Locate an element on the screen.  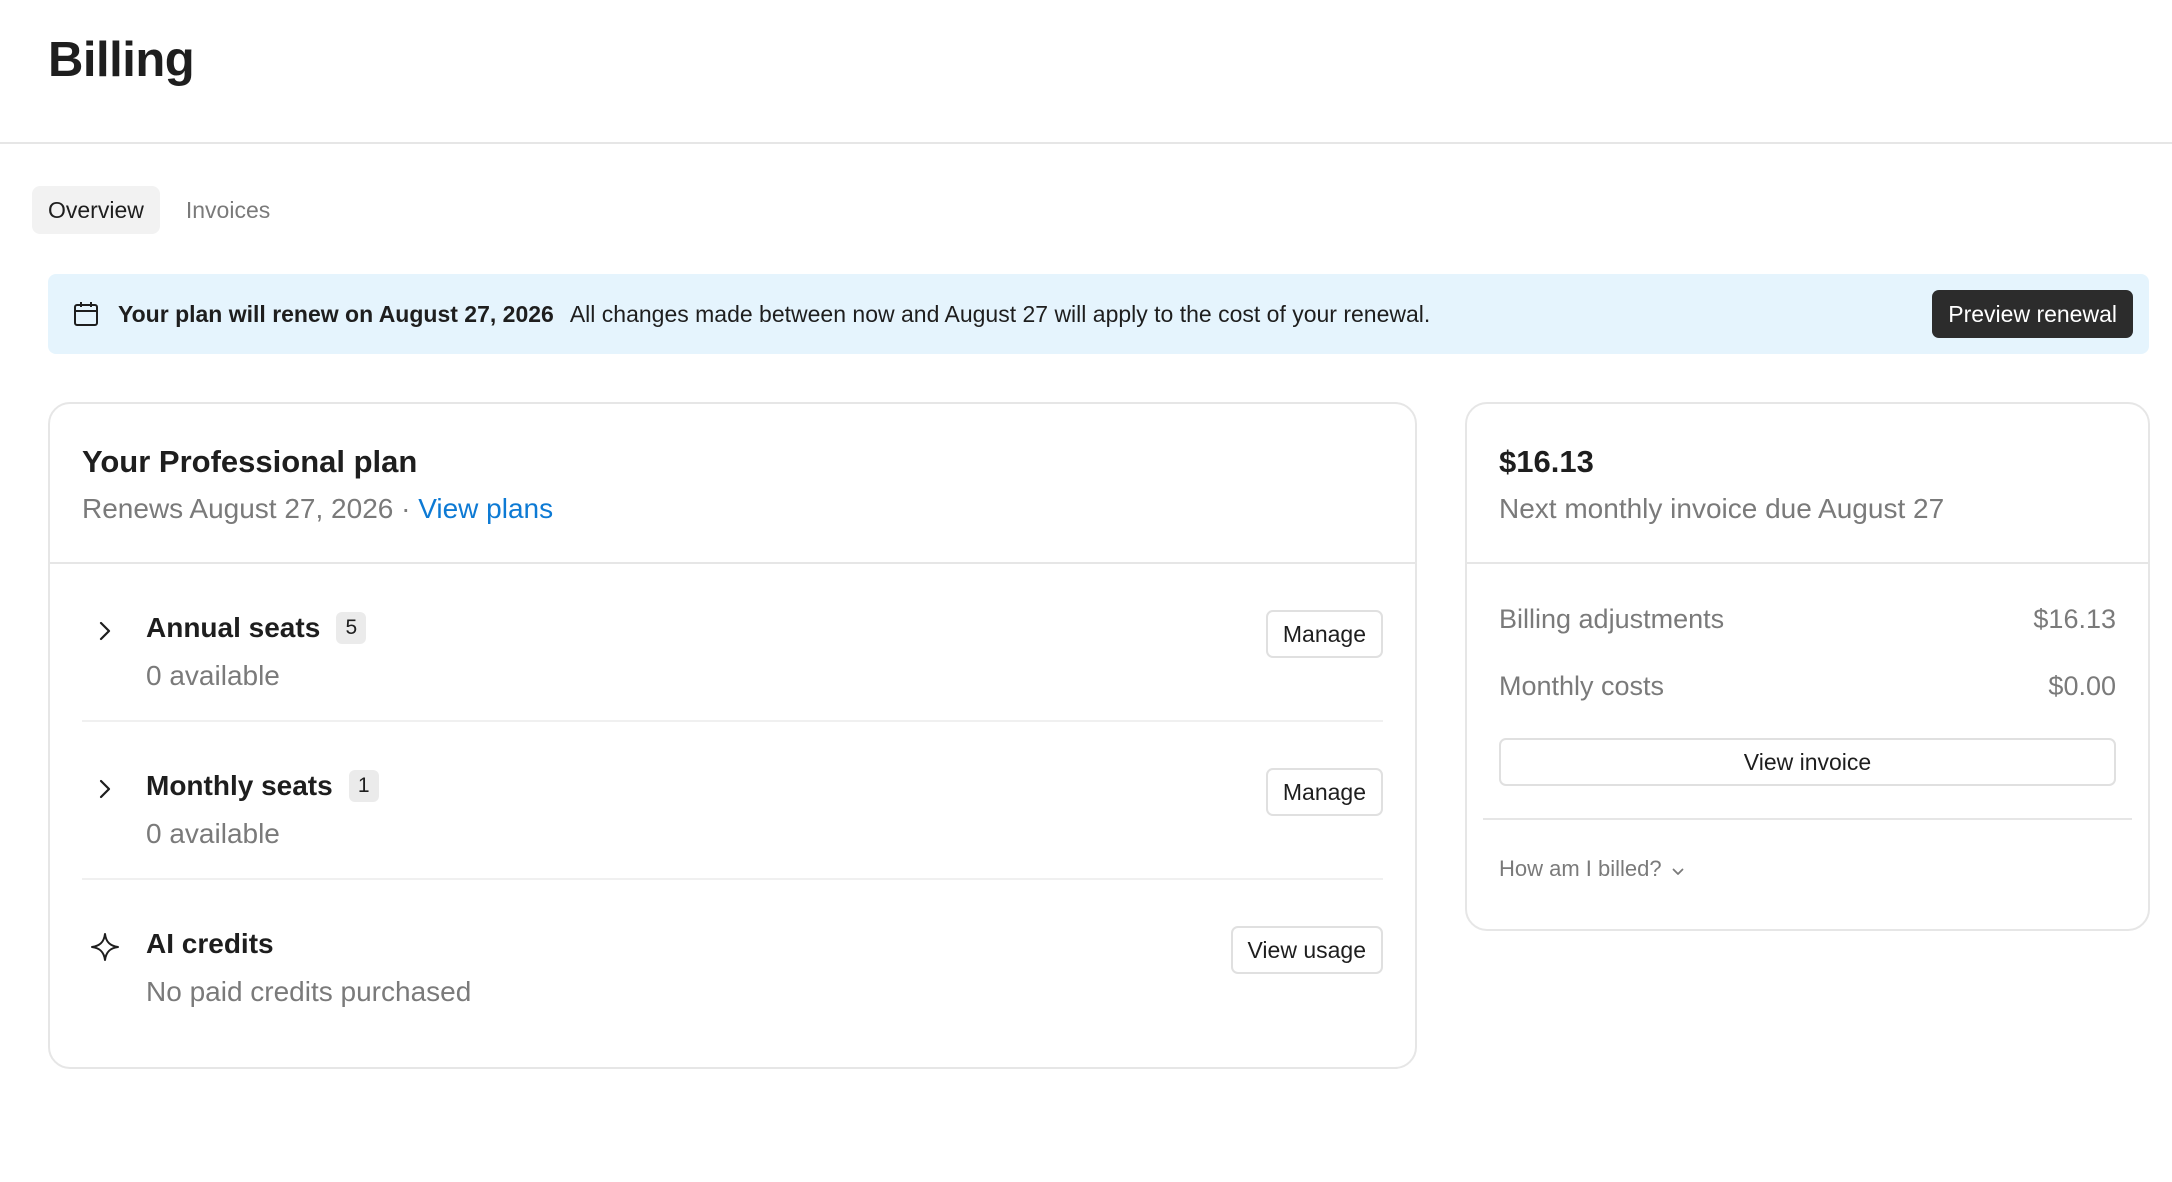
plan-renewal-line: Renews August 27, 2026 · View plans is located at coordinates (748, 509).